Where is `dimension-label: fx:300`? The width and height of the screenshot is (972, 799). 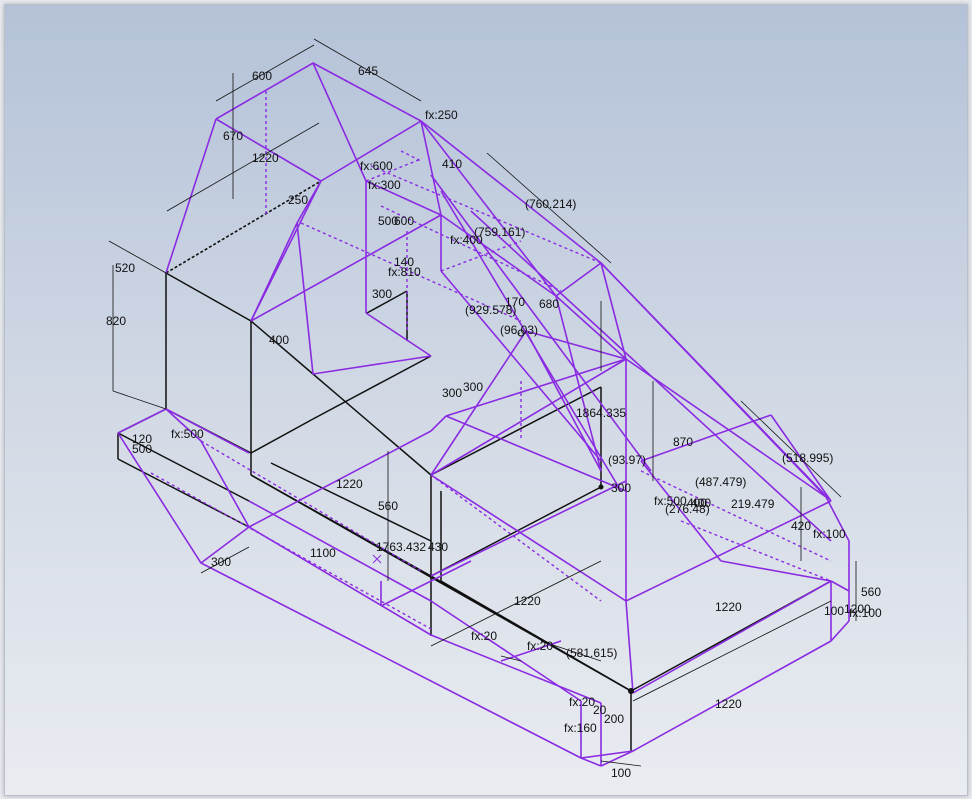 dimension-label: fx:300 is located at coordinates (384, 185).